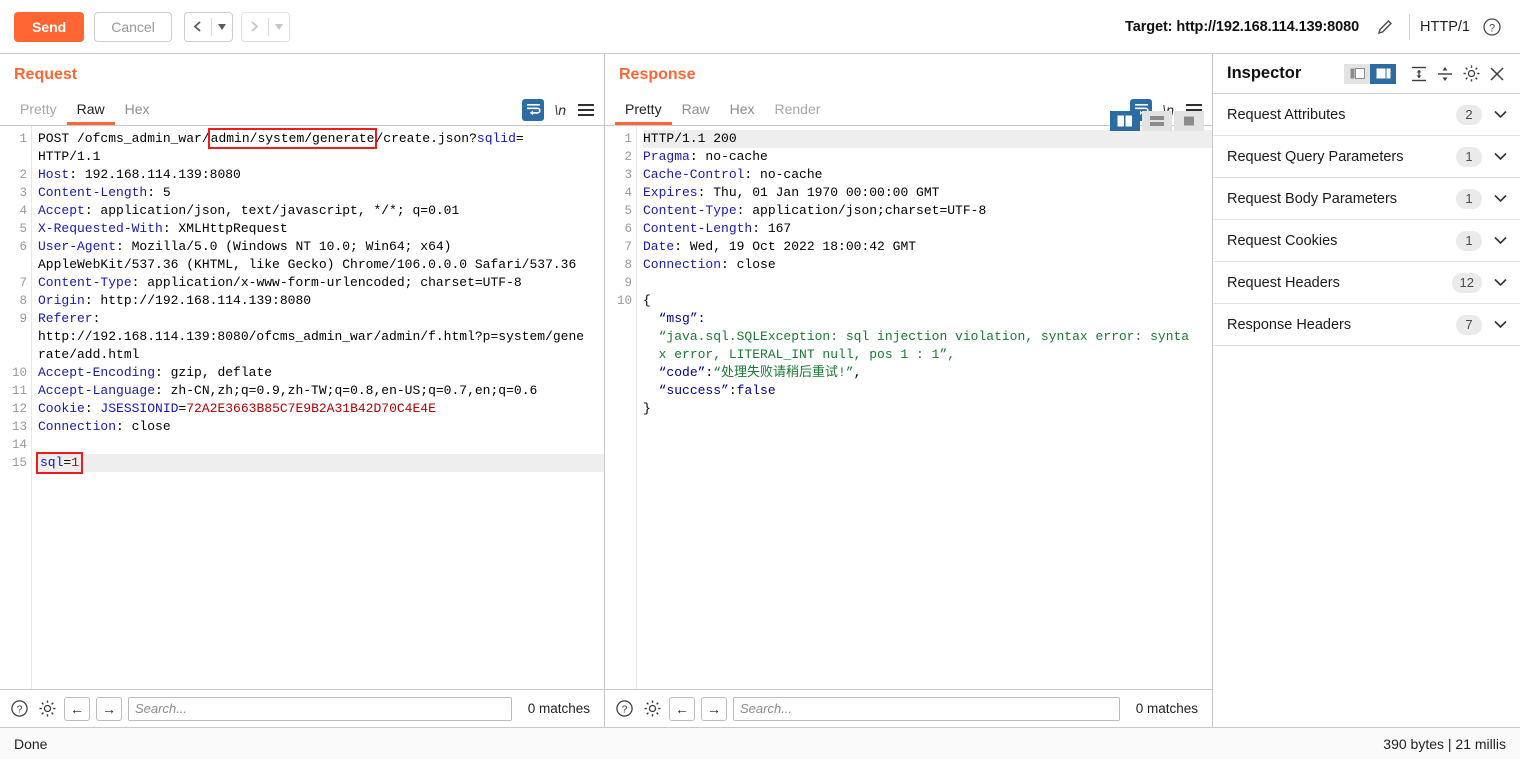 The height and width of the screenshot is (759, 1520). I want to click on chevron-left-icon, so click(198, 27).